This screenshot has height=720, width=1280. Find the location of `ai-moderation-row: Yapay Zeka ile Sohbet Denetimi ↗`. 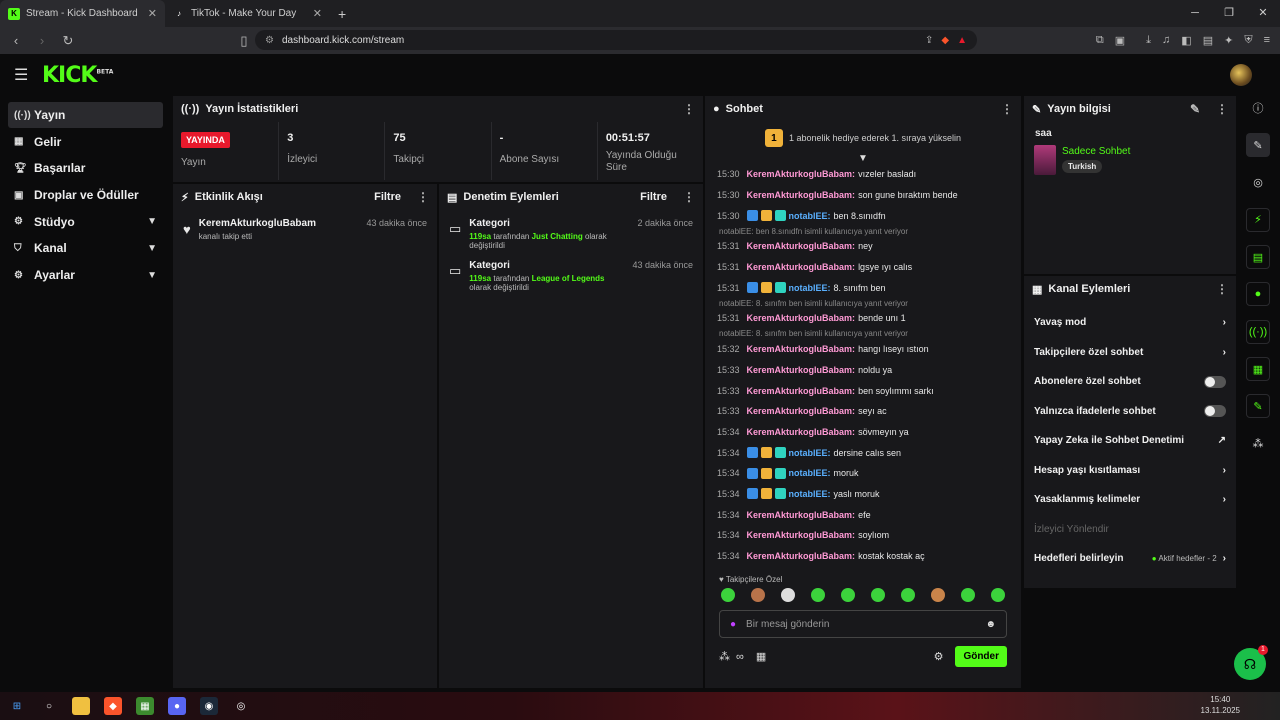

ai-moderation-row: Yapay Zeka ile Sohbet Denetimi ↗ is located at coordinates (1130, 441).